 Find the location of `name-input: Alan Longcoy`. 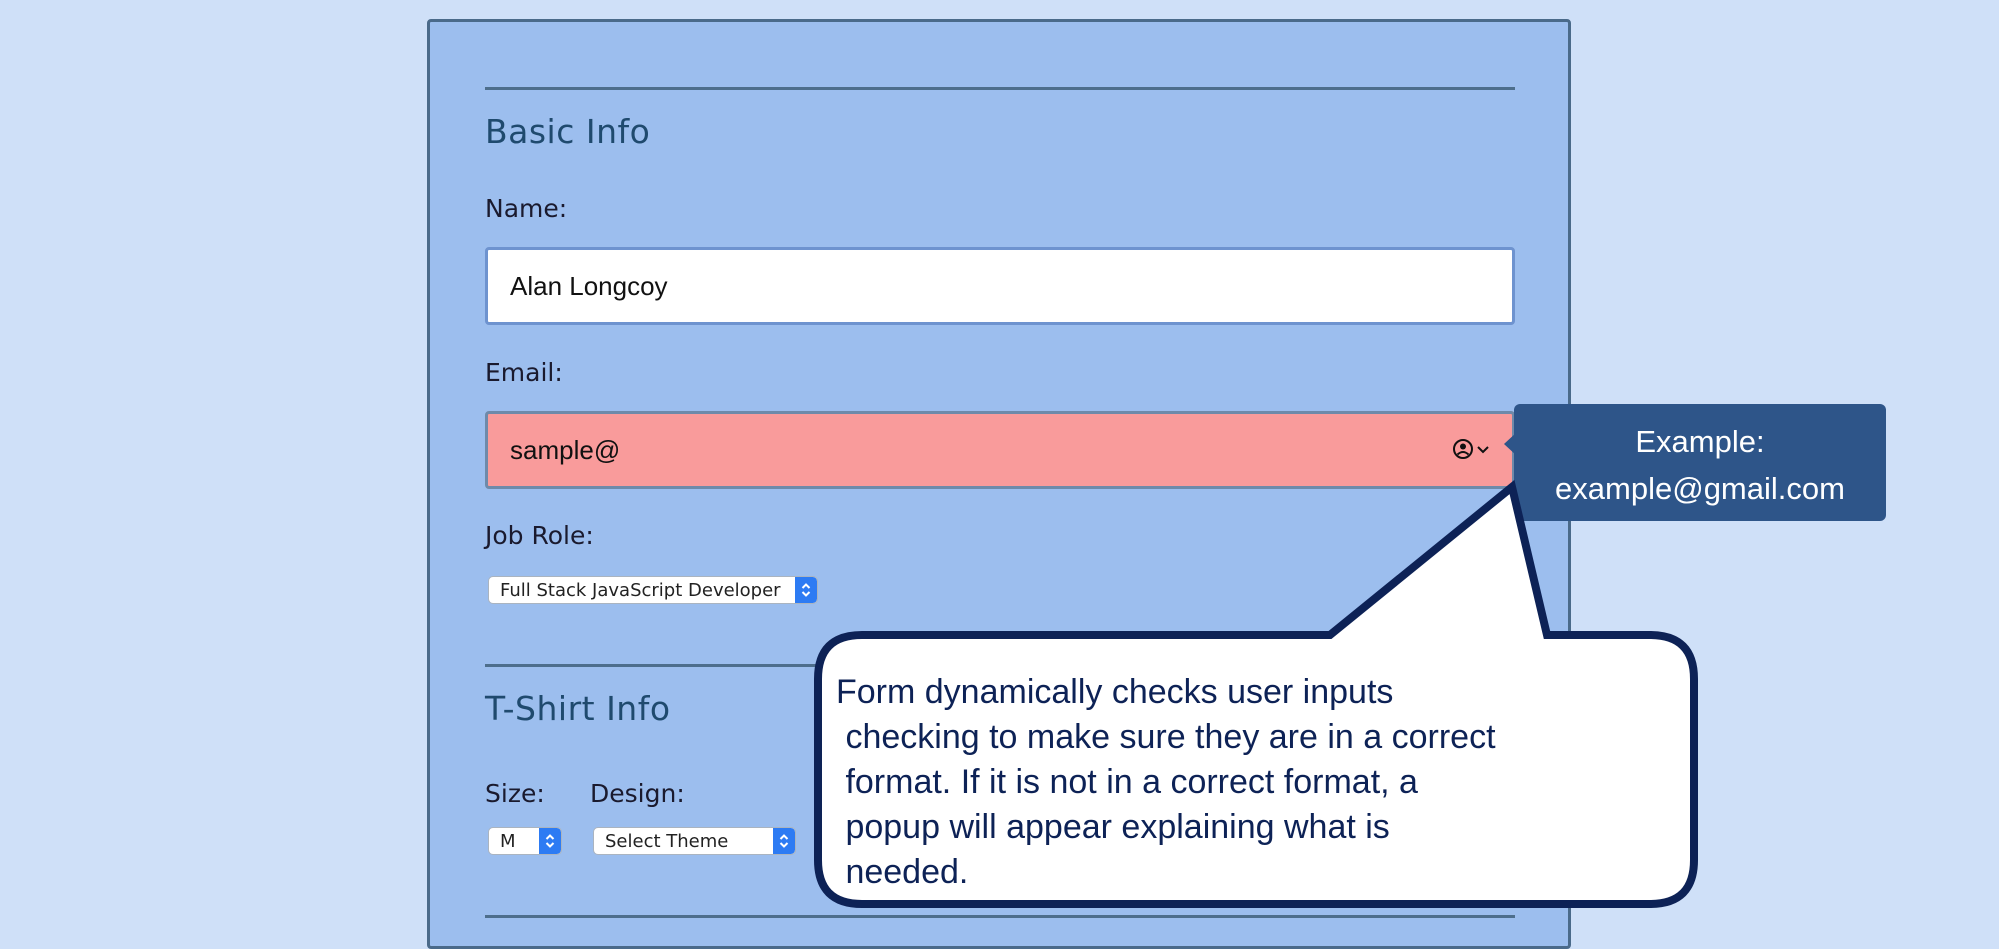

name-input: Alan Longcoy is located at coordinates (1000, 286).